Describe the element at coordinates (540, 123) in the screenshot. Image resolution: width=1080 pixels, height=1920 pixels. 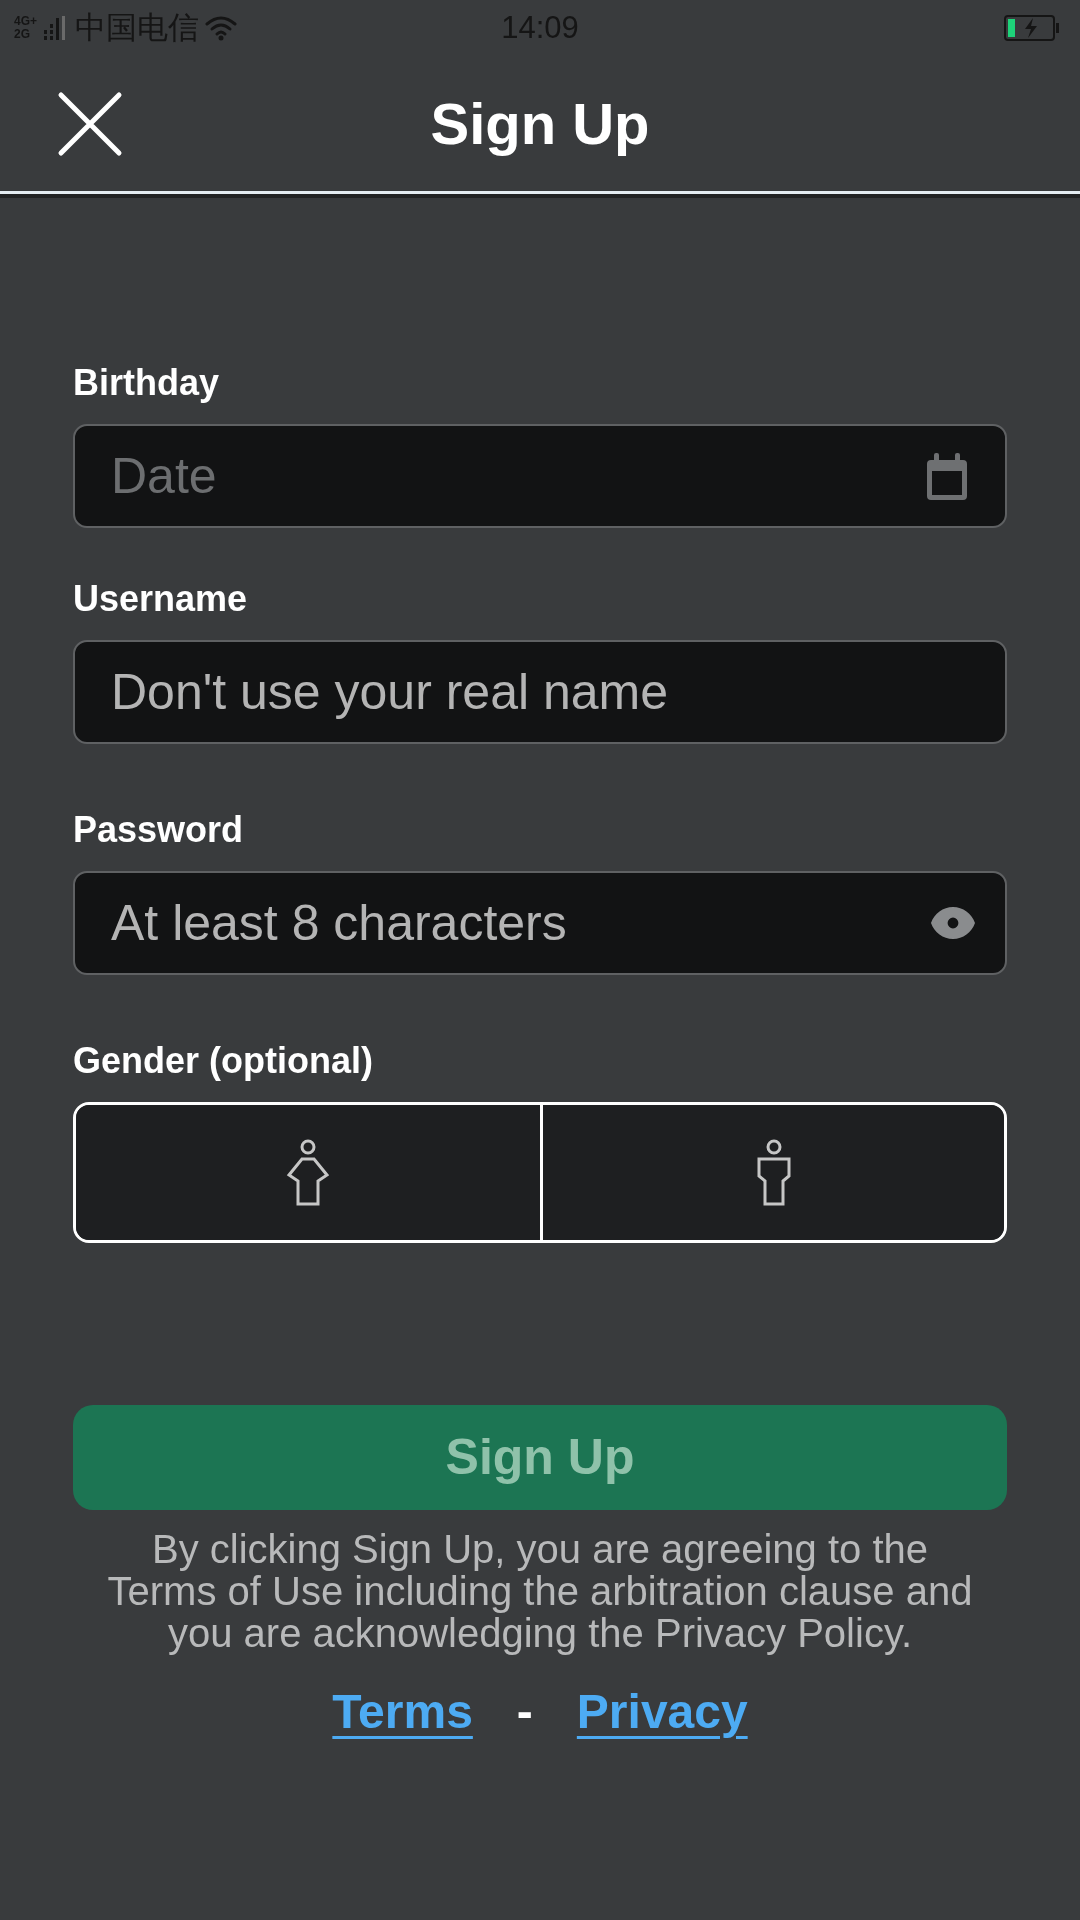
I see `page-title: Sign Up` at that location.